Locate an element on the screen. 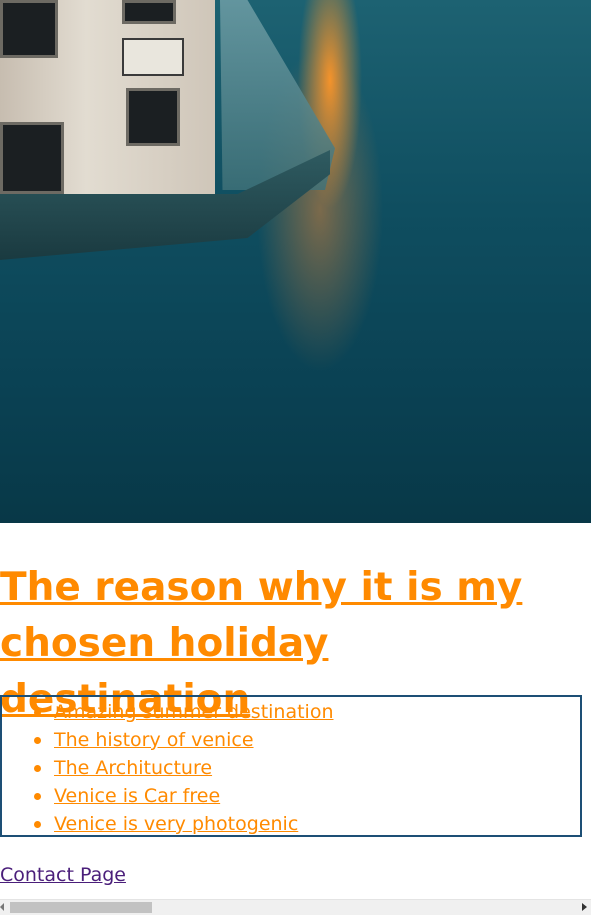 The width and height of the screenshot is (591, 915). list-item: Venice is Car free is located at coordinates (307, 796).